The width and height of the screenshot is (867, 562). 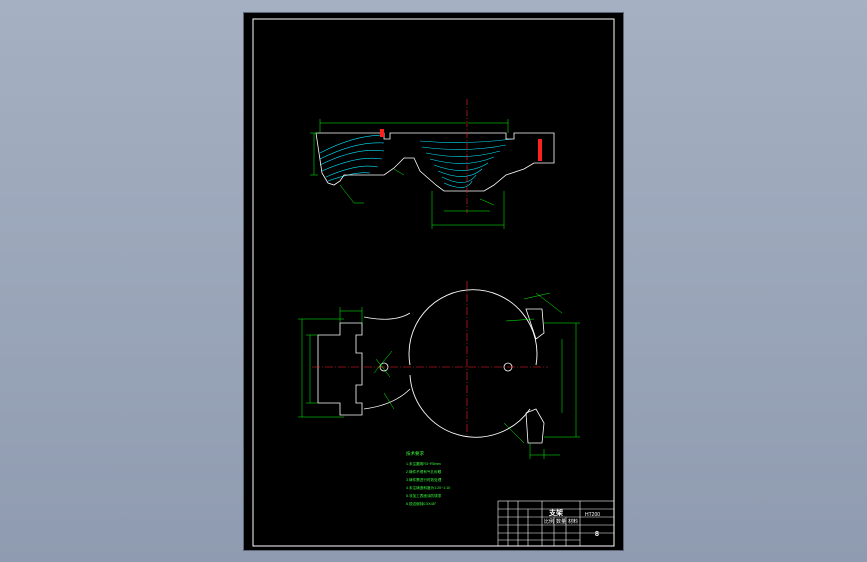 I want to click on section-dimensions, so click(x=409, y=174).